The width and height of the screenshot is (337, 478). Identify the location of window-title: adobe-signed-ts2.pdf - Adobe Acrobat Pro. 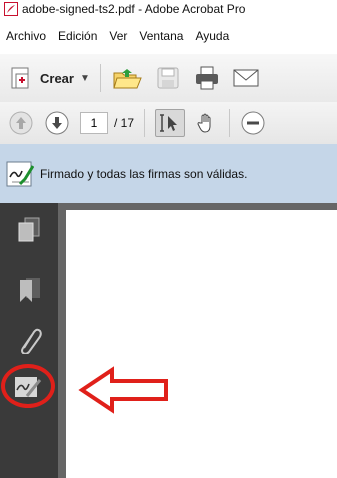
(134, 9).